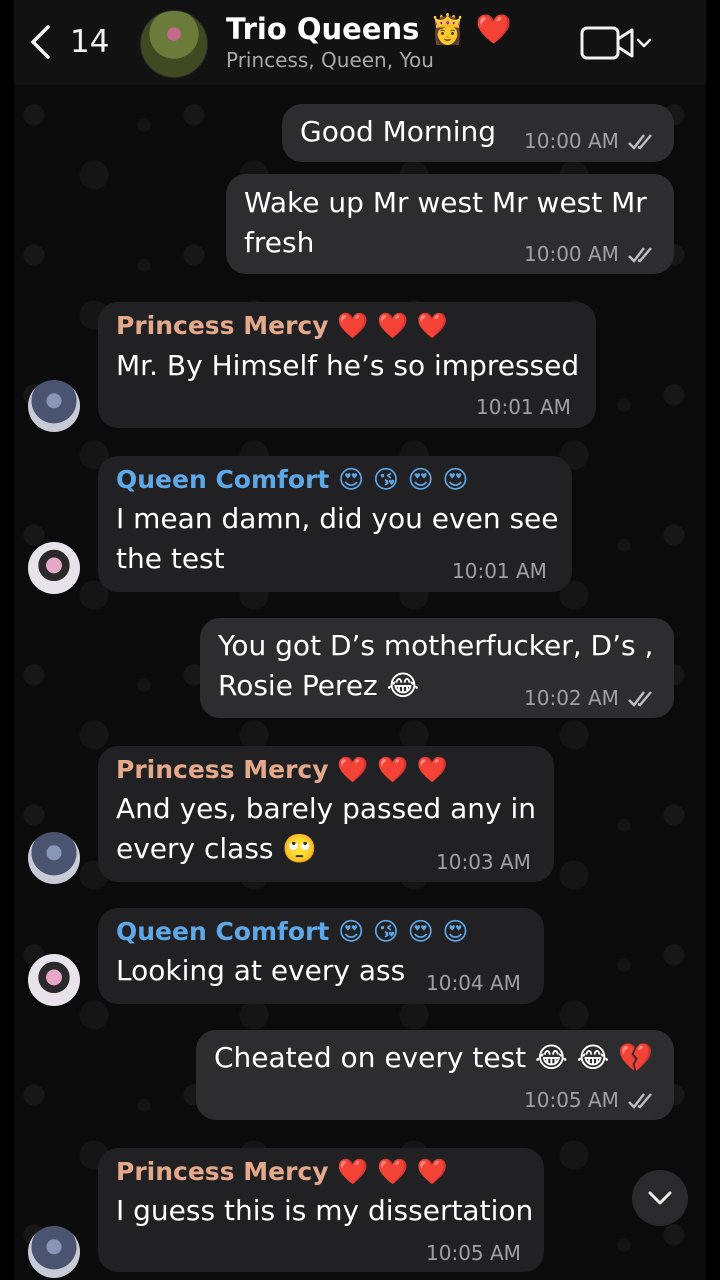  What do you see at coordinates (337, 518) in the screenshot?
I see `message-text: I mean damn, did you even see` at bounding box center [337, 518].